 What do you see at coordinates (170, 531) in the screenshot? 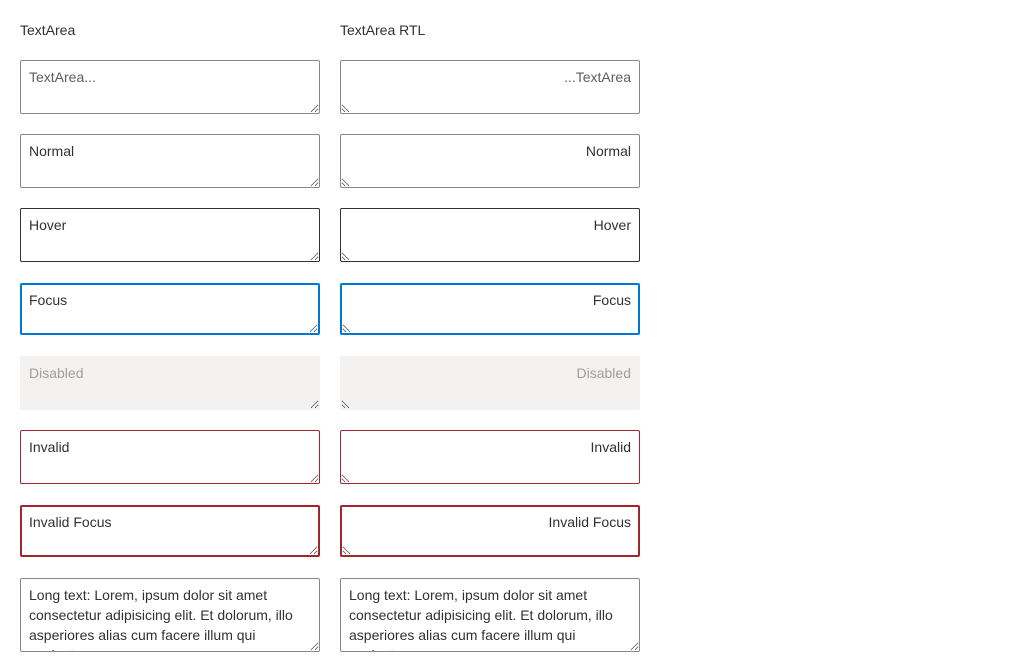
I see `textarea-invalid-focus: Invalid Focus` at bounding box center [170, 531].